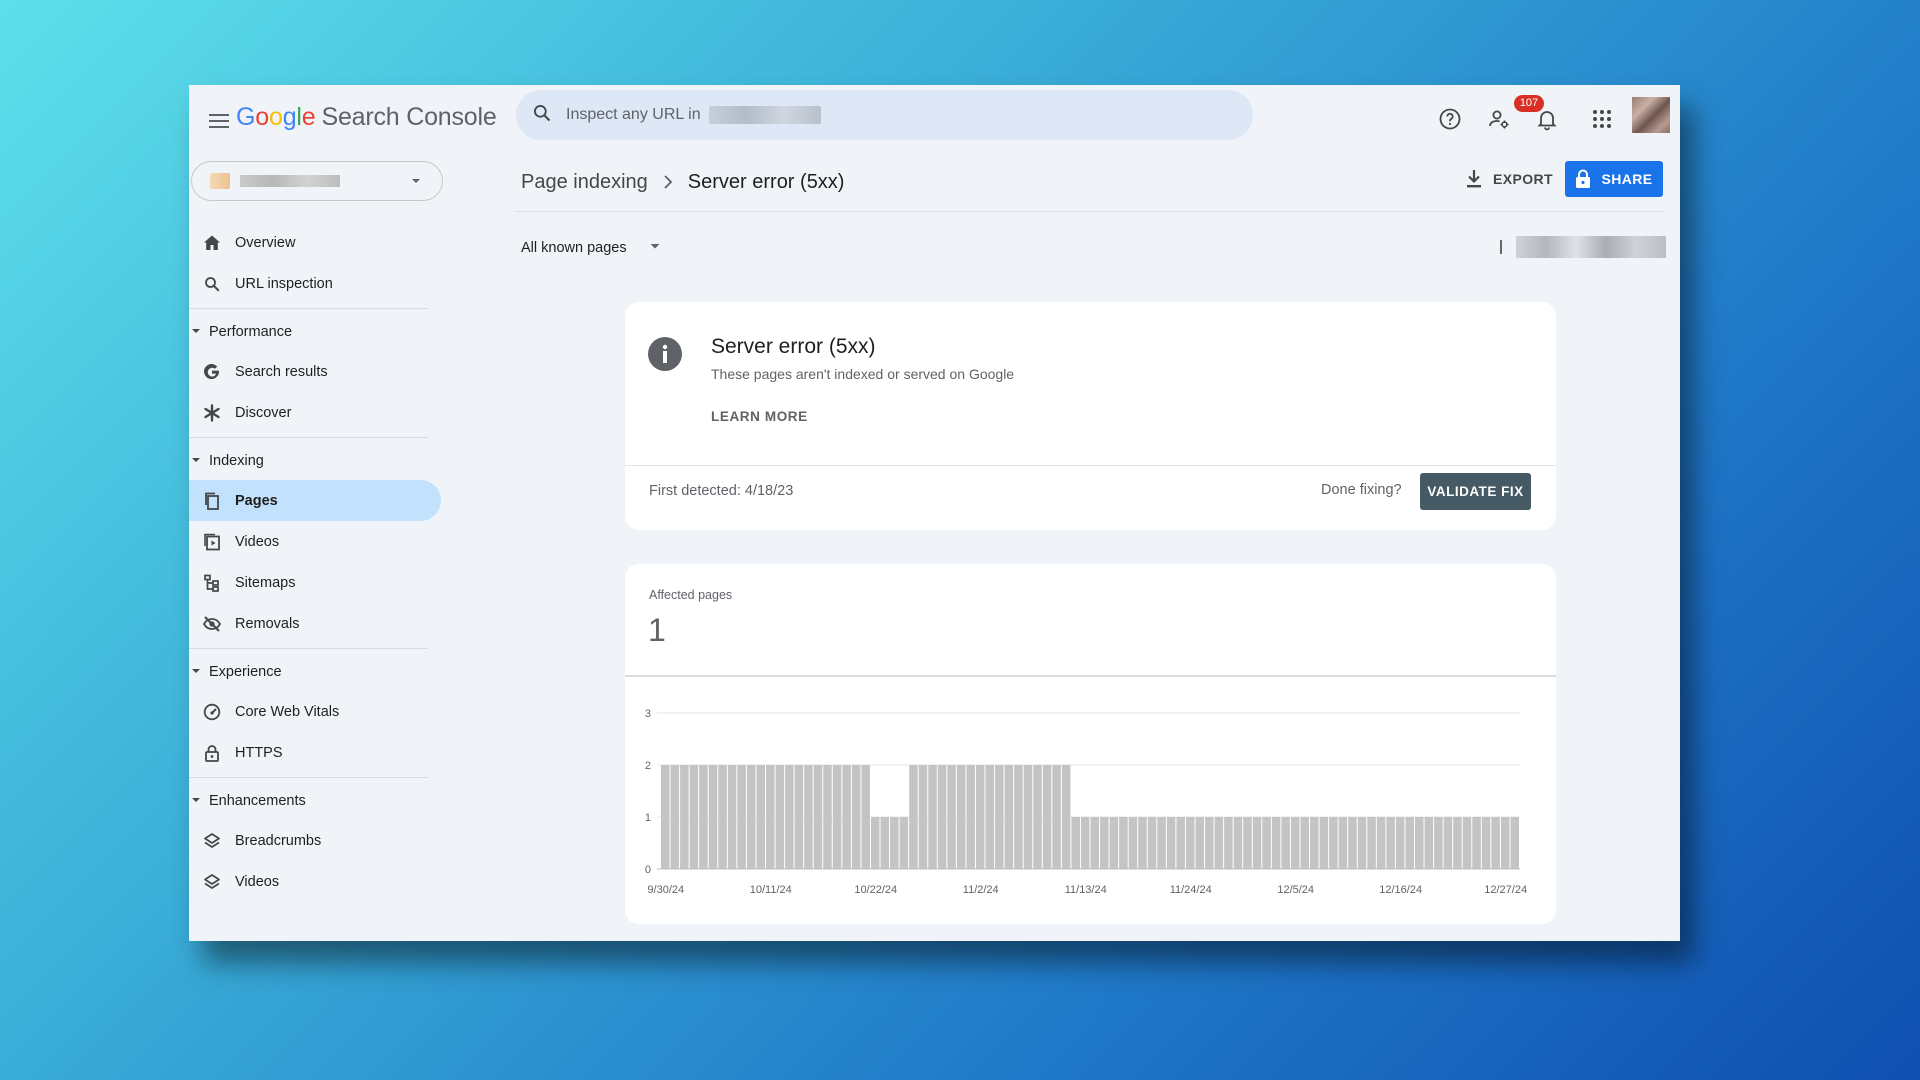 Image resolution: width=1920 pixels, height=1080 pixels. What do you see at coordinates (1509, 179) in the screenshot?
I see `export-button: EXPORT` at bounding box center [1509, 179].